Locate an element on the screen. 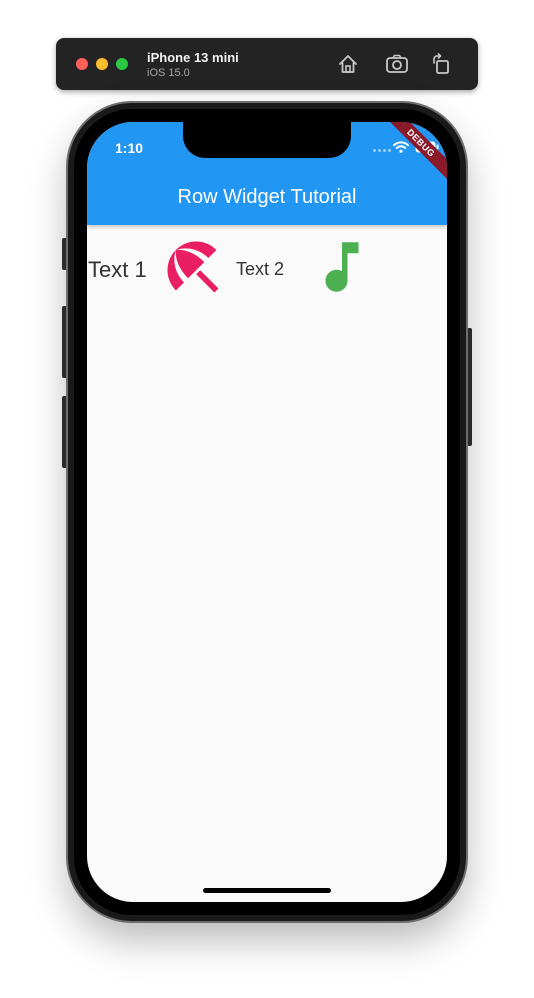 This screenshot has width=534, height=998. home-icon is located at coordinates (348, 64).